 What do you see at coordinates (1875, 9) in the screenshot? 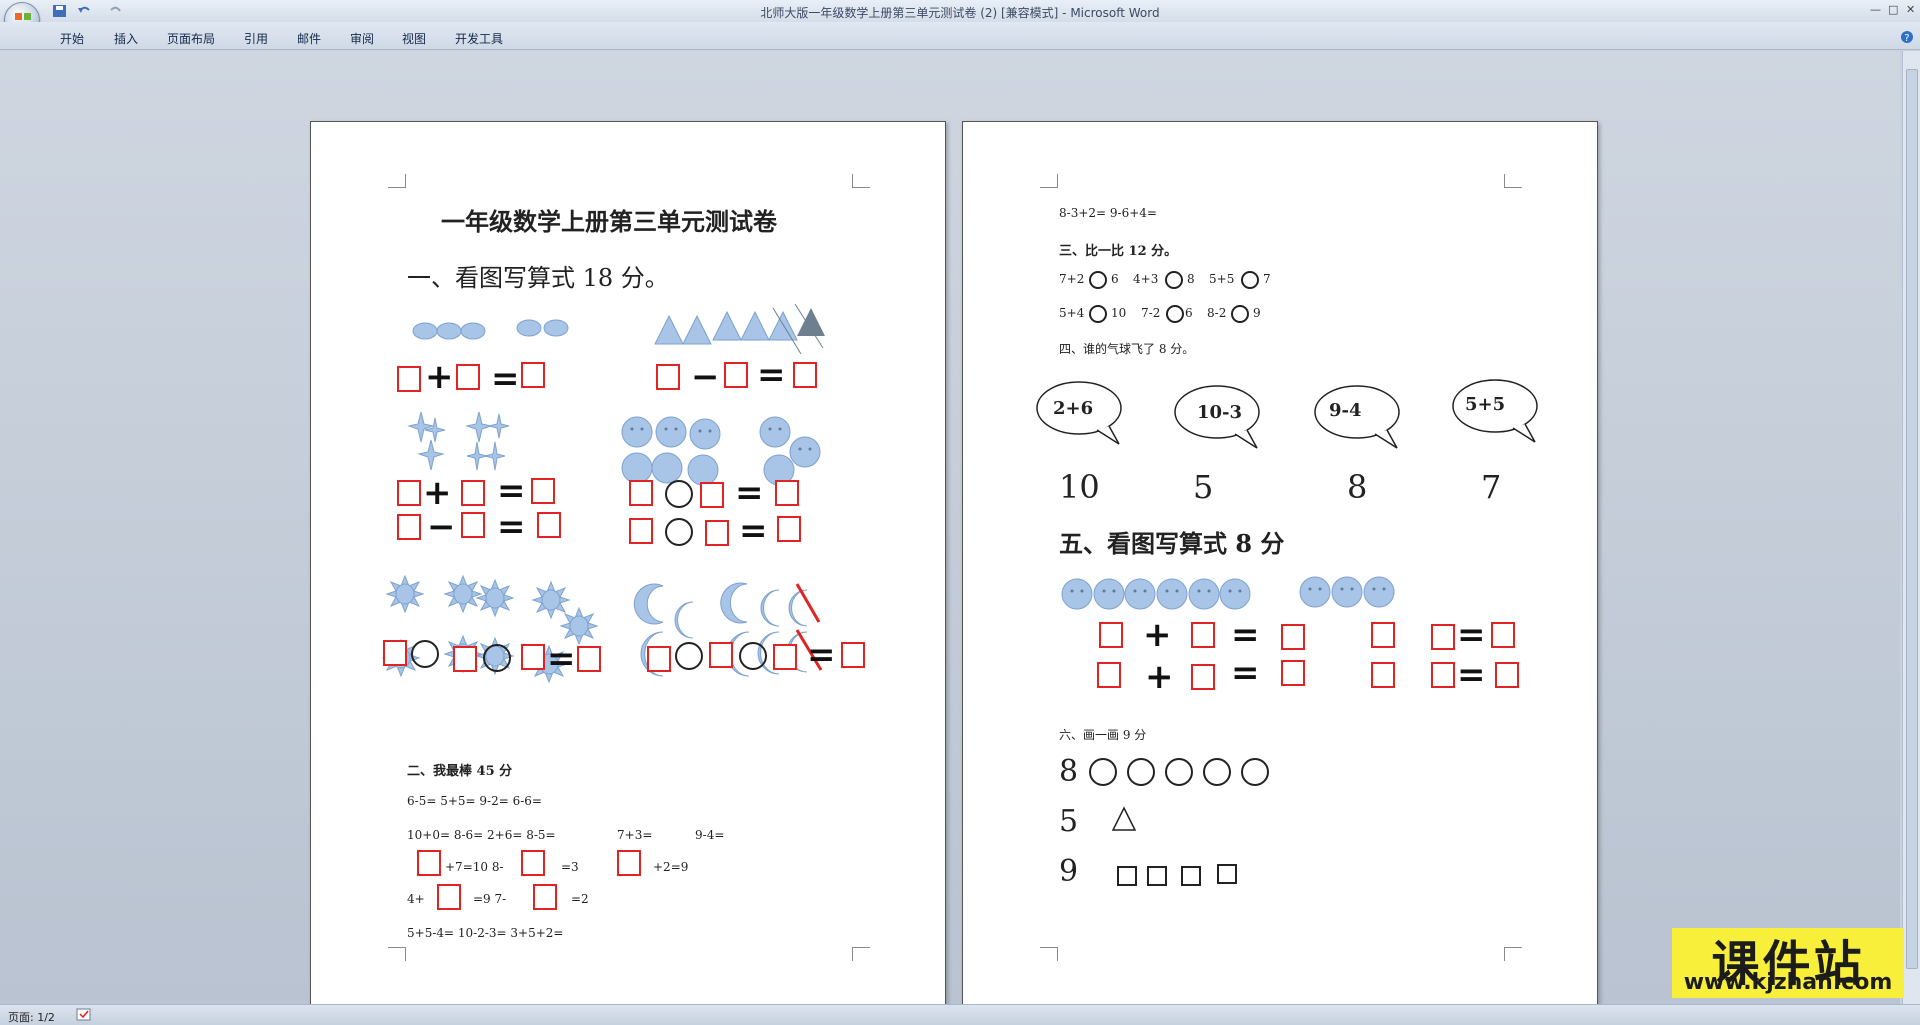
I see `minimize-button: —` at bounding box center [1875, 9].